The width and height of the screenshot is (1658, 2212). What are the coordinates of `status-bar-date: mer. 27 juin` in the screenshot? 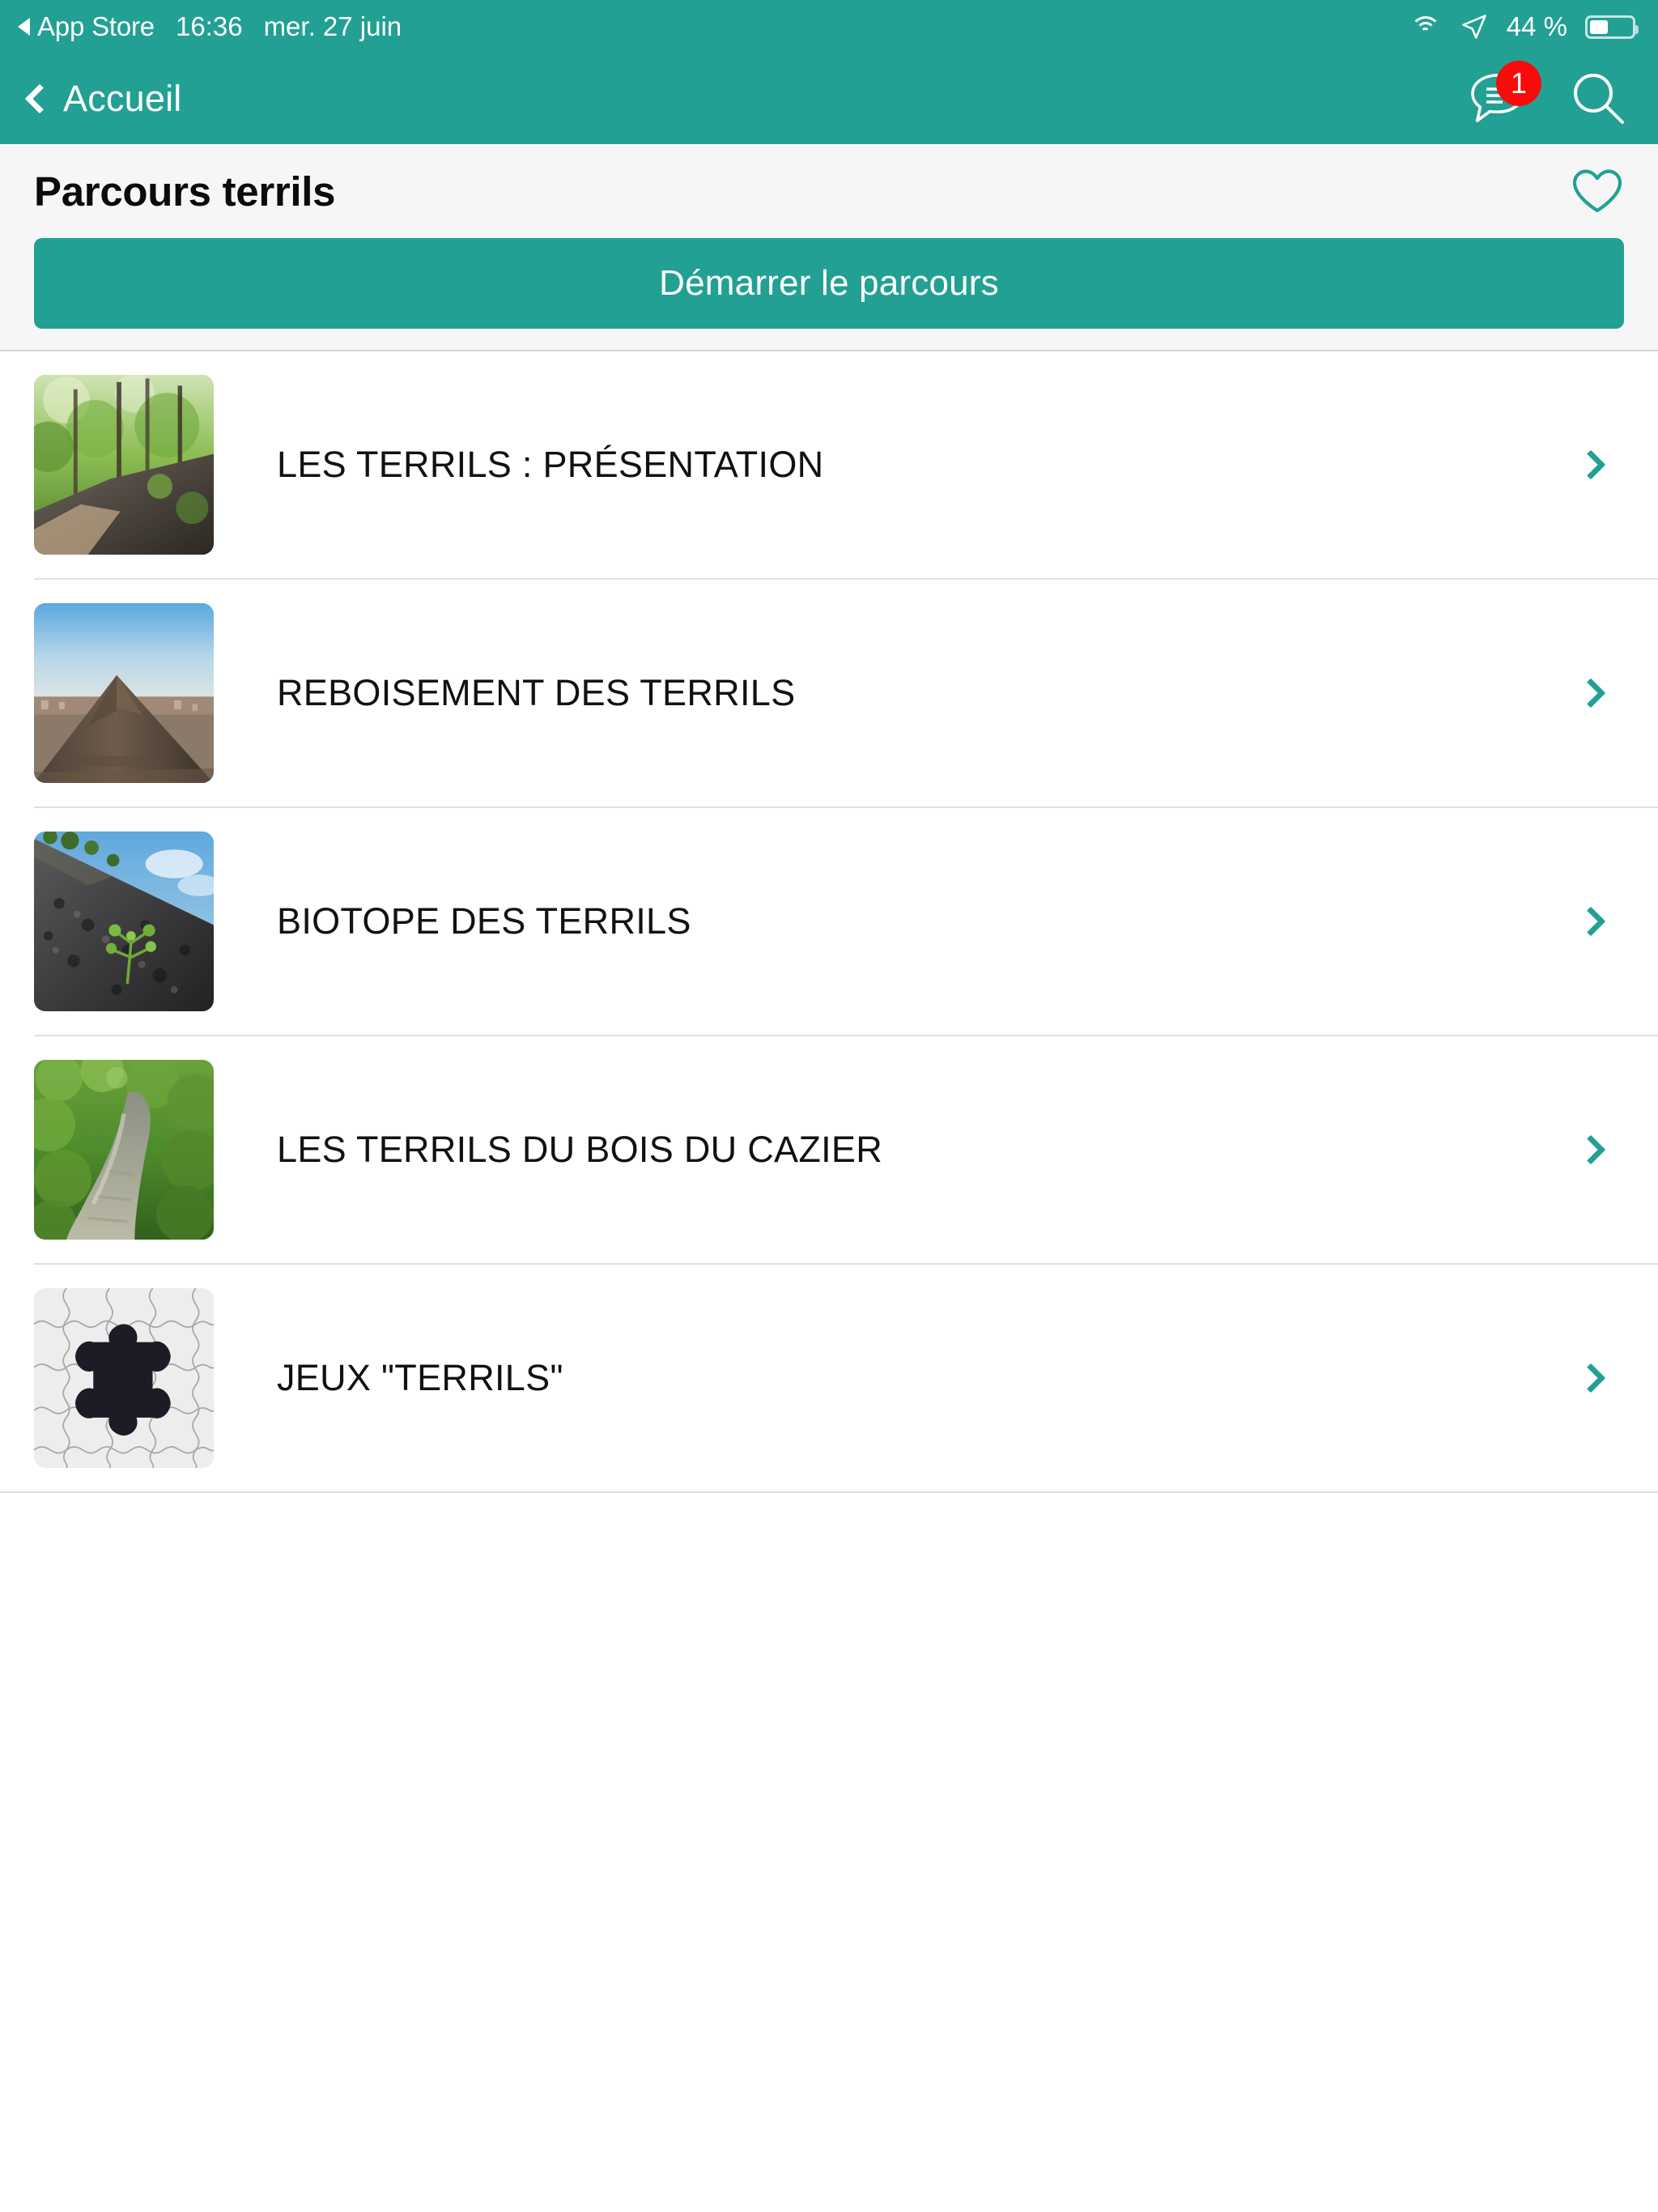 It's located at (332, 26).